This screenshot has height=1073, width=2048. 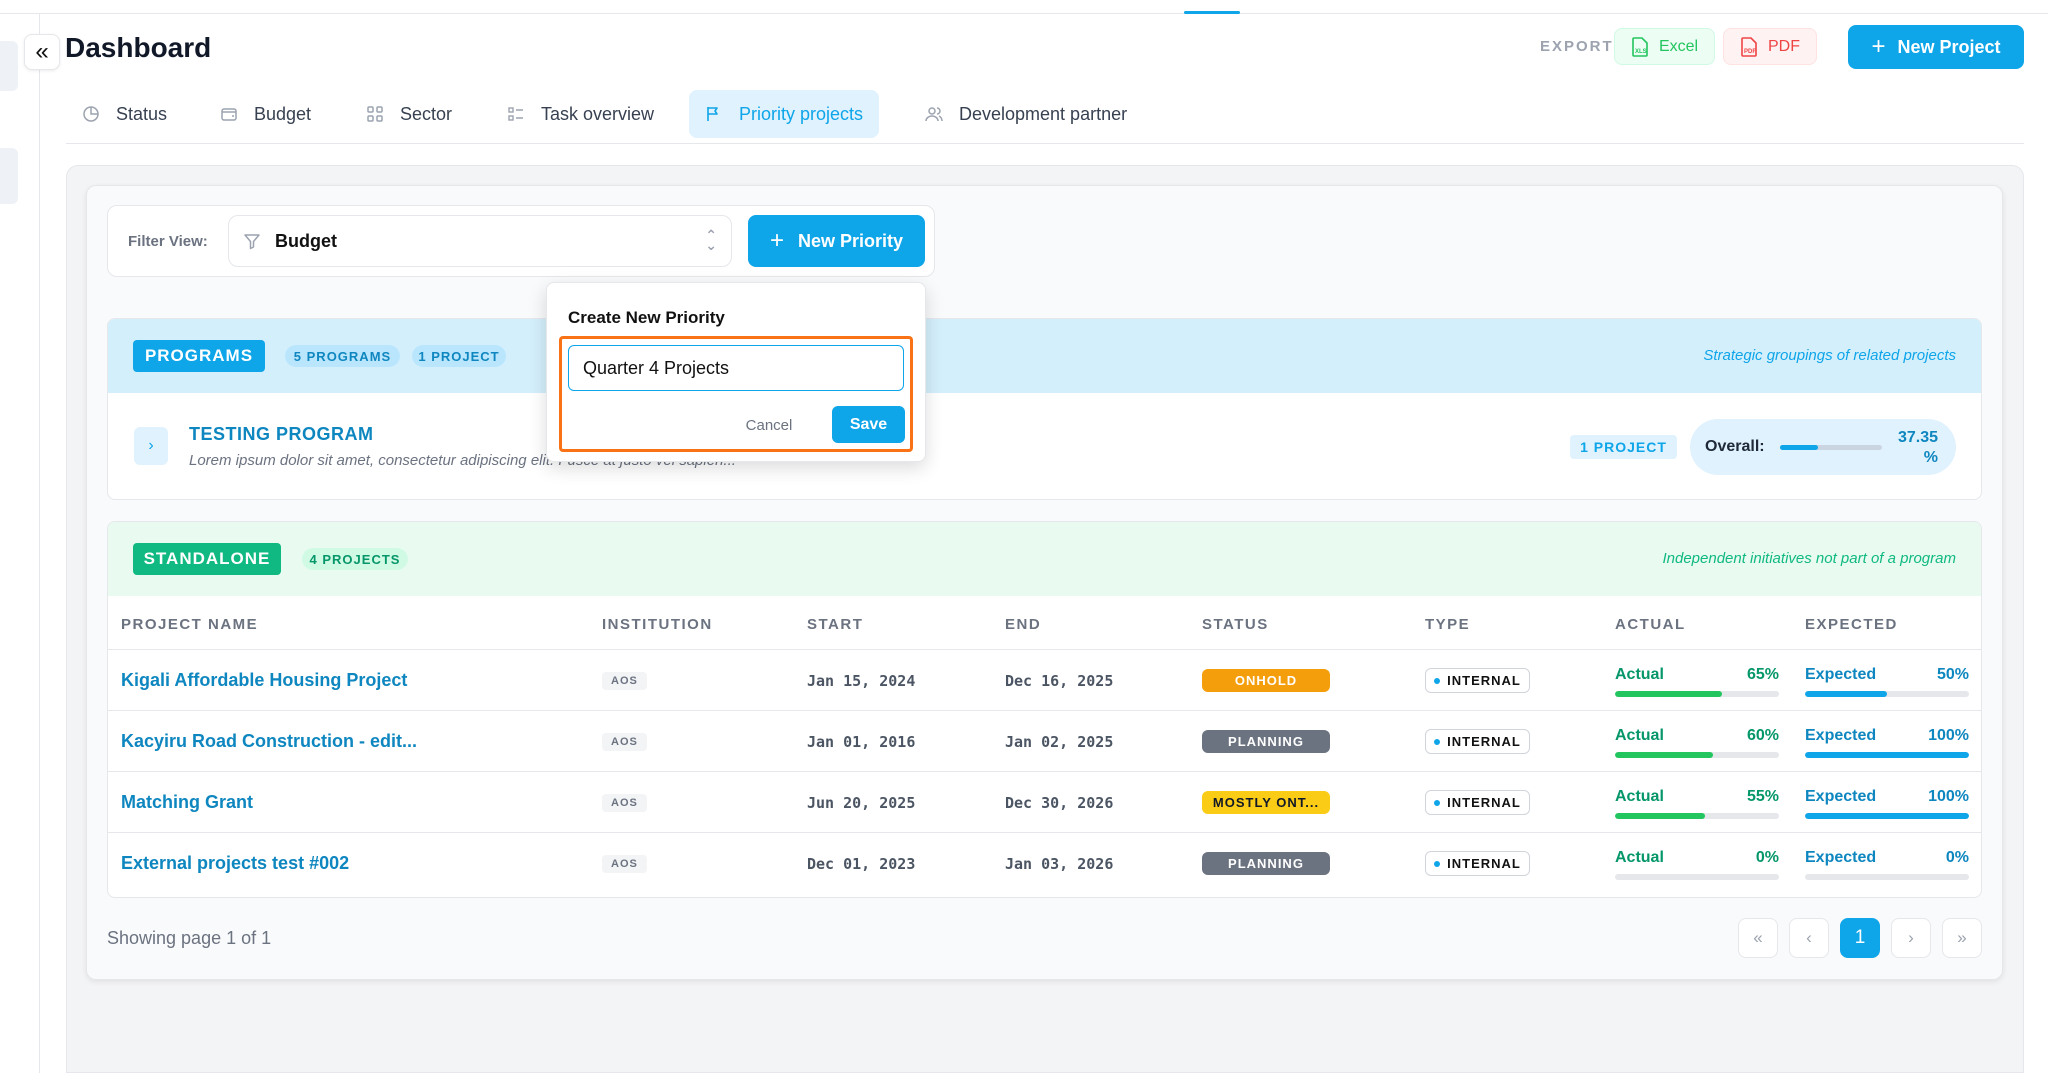 What do you see at coordinates (934, 114) in the screenshot?
I see `users-icon` at bounding box center [934, 114].